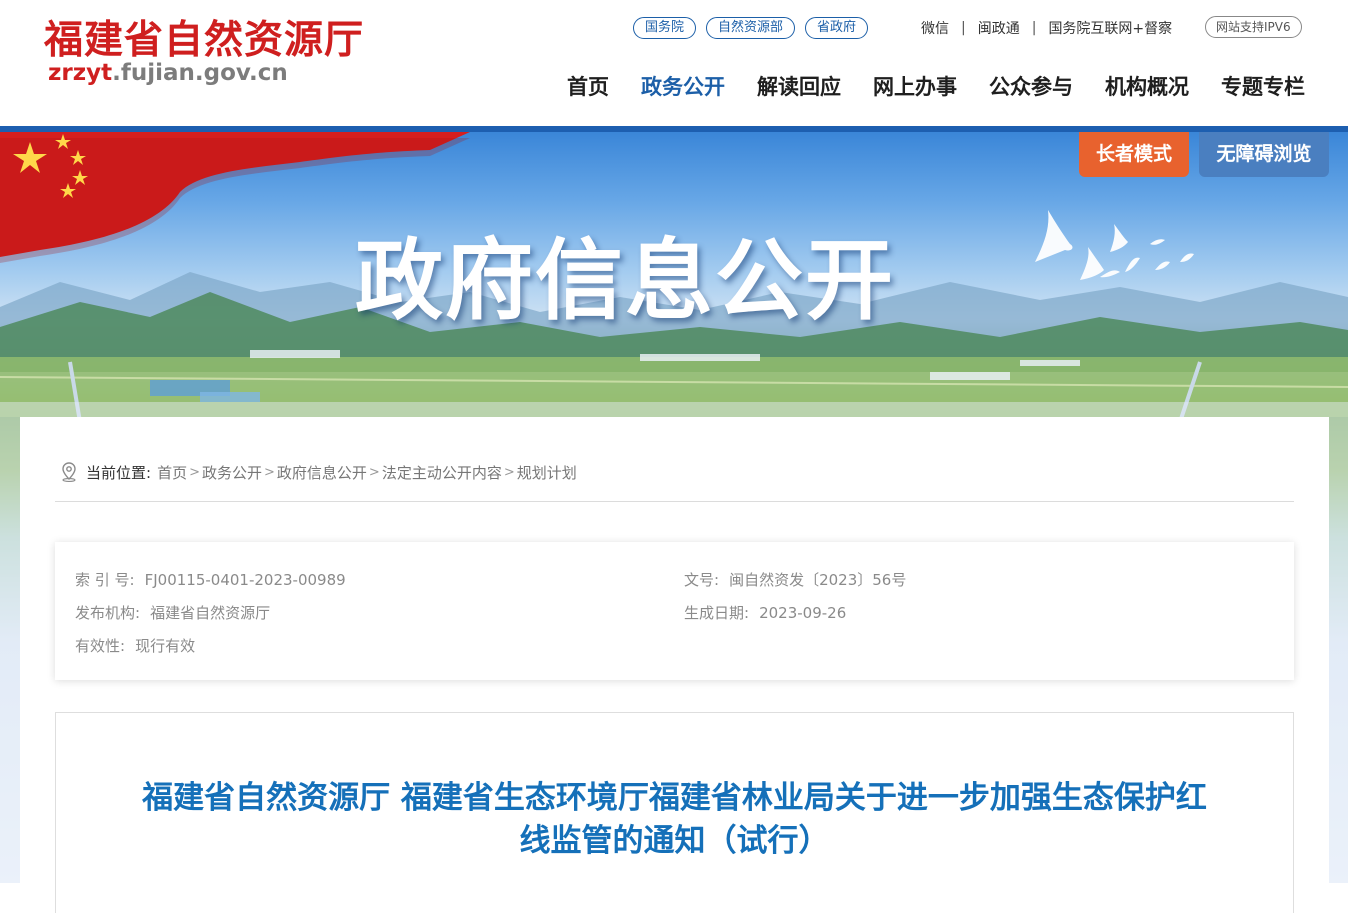  What do you see at coordinates (165, 646) in the screenshot?
I see `meta-validity-value: 现行有效` at bounding box center [165, 646].